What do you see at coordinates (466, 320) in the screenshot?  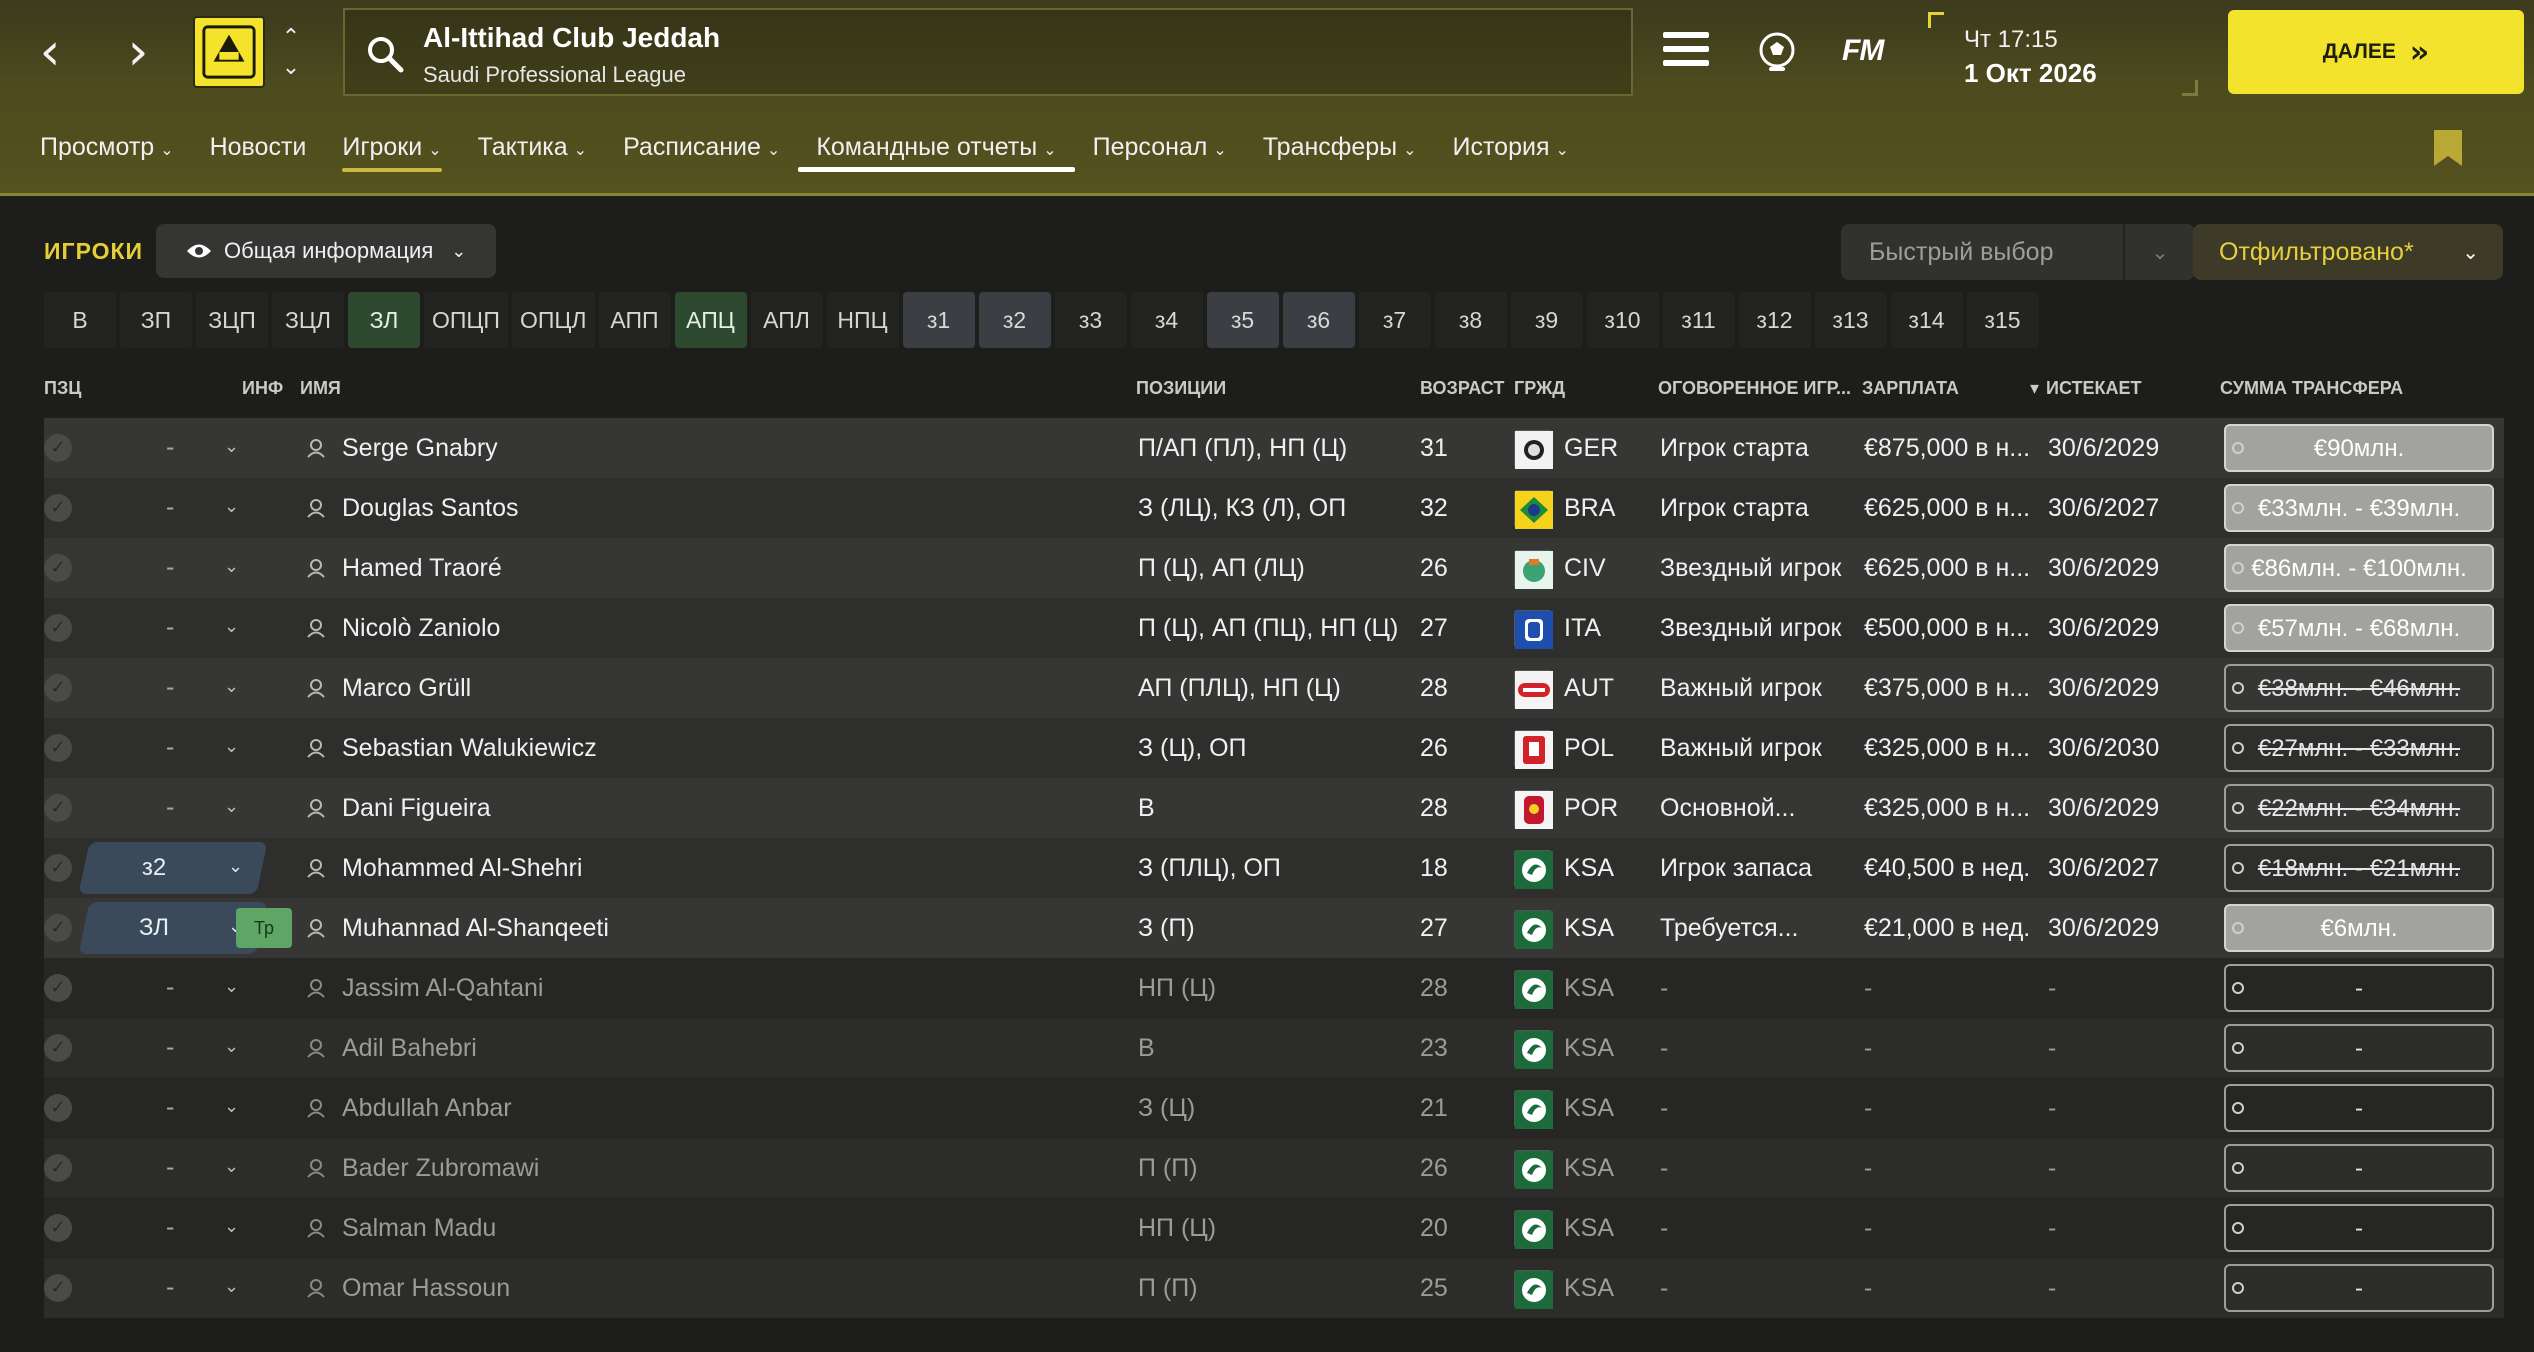 I see `position-filter-button: ОПЦП` at bounding box center [466, 320].